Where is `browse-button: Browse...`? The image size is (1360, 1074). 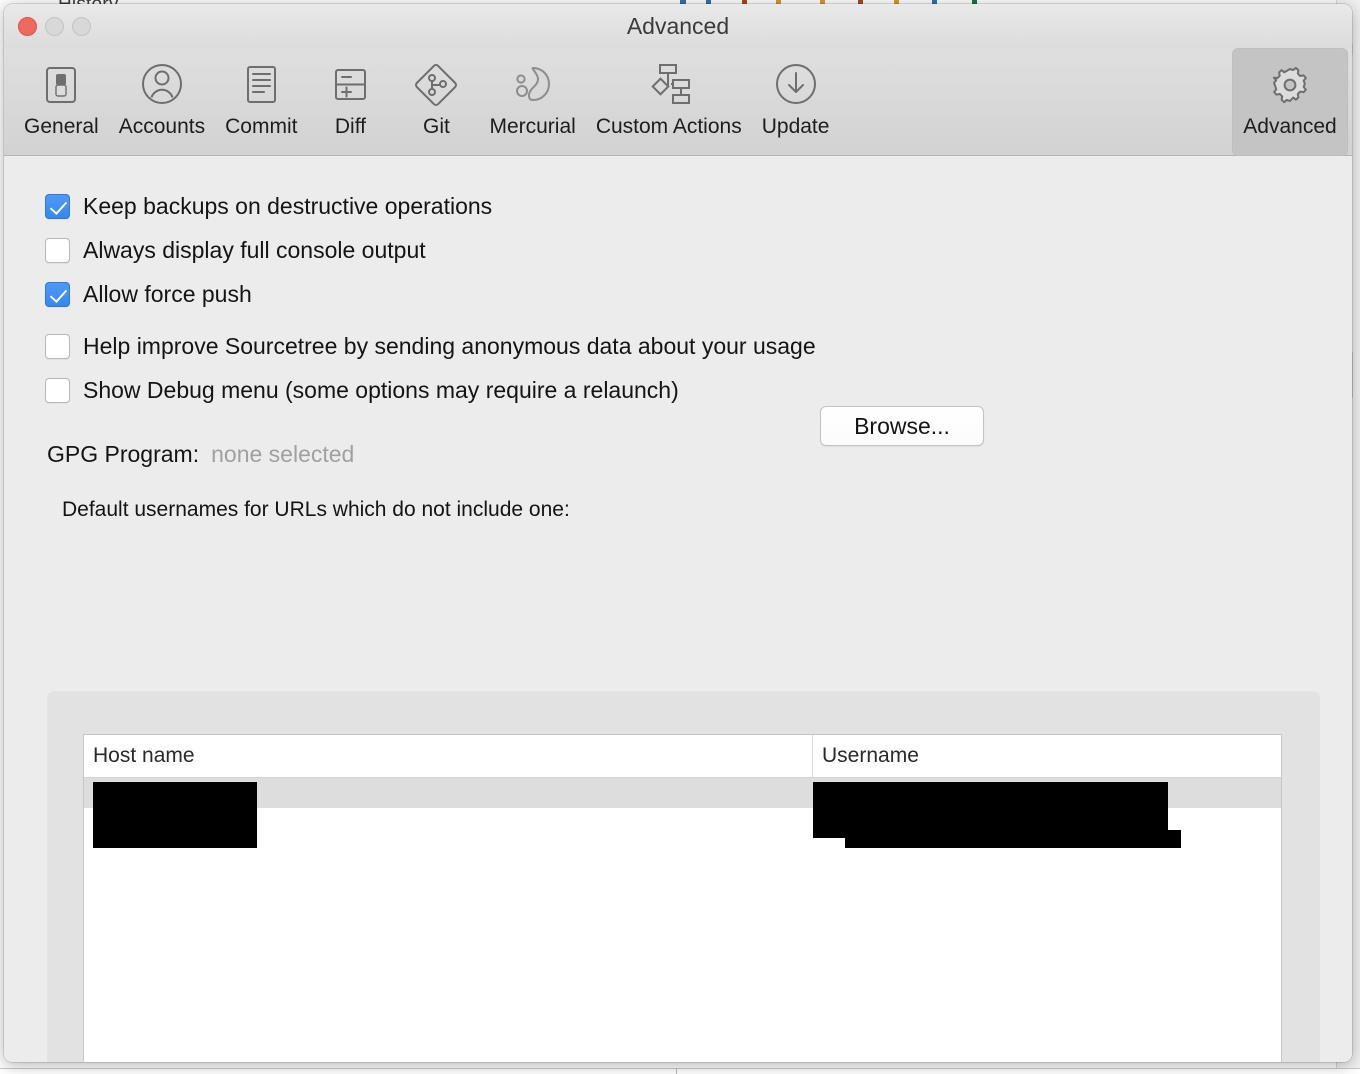 browse-button: Browse... is located at coordinates (902, 426).